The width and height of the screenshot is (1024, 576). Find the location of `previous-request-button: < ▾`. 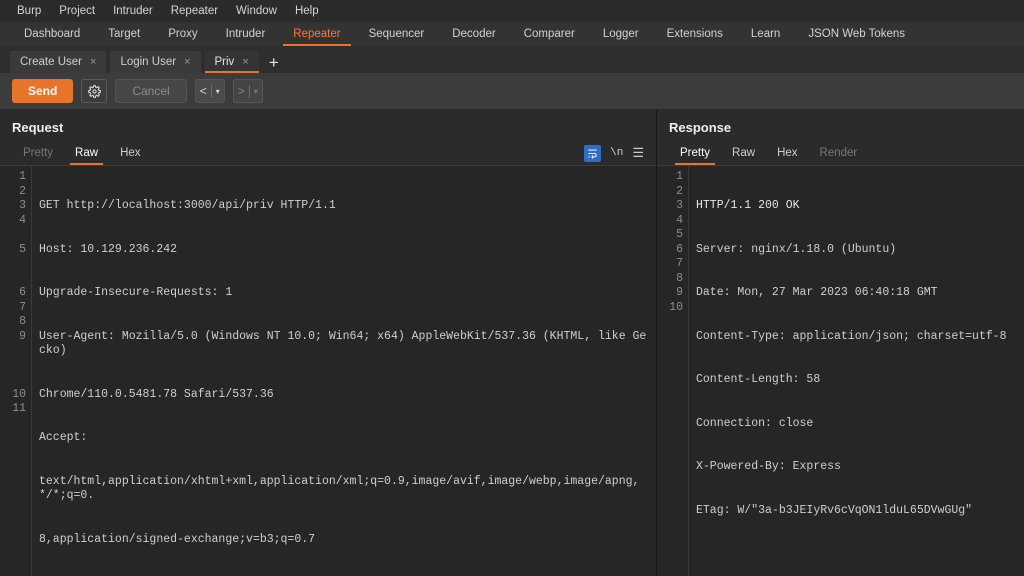

previous-request-button: < ▾ is located at coordinates (209, 91).